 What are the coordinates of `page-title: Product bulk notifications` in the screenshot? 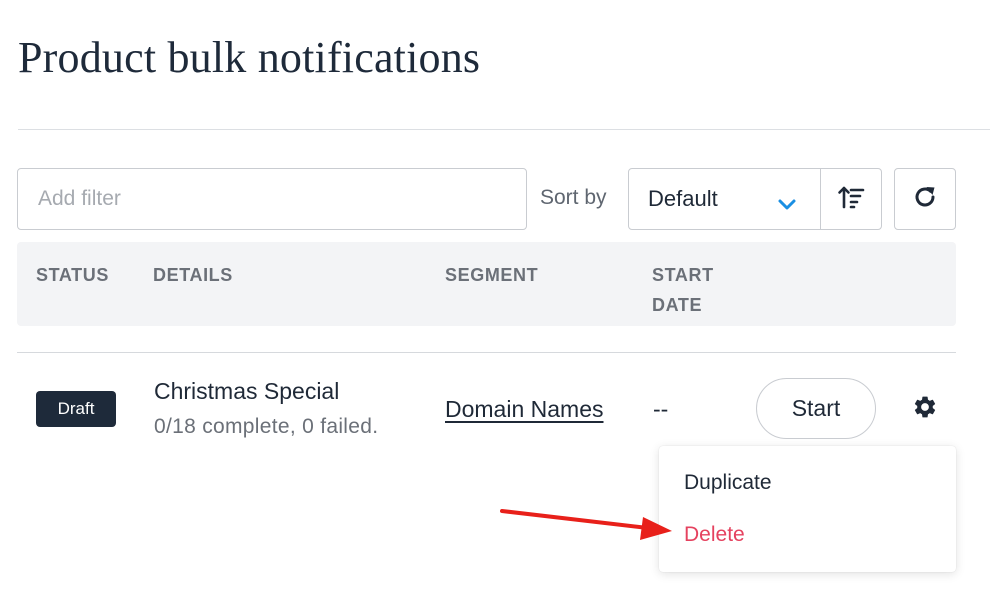 It's located at (249, 57).